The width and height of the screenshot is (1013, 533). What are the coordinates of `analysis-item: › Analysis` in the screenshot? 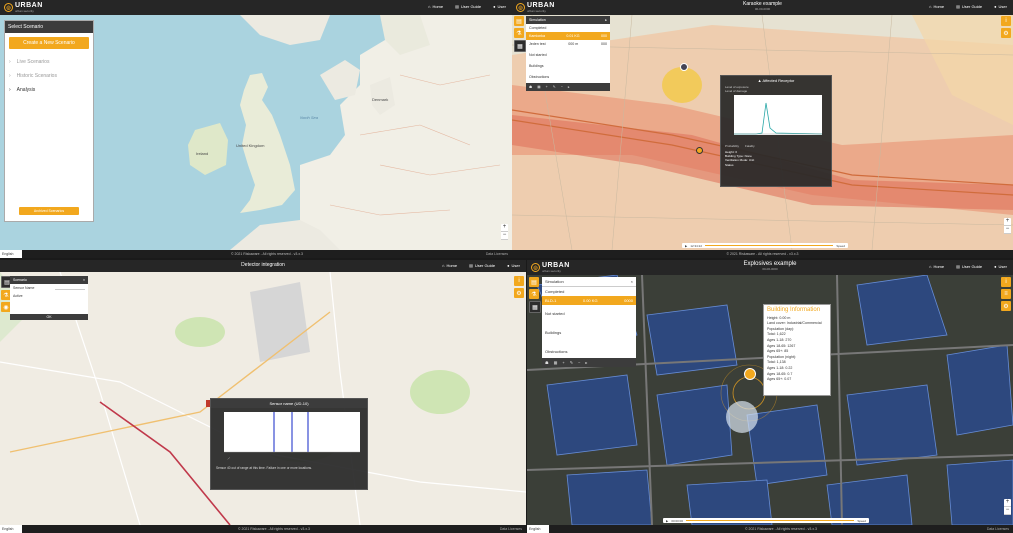 It's located at (49, 90).